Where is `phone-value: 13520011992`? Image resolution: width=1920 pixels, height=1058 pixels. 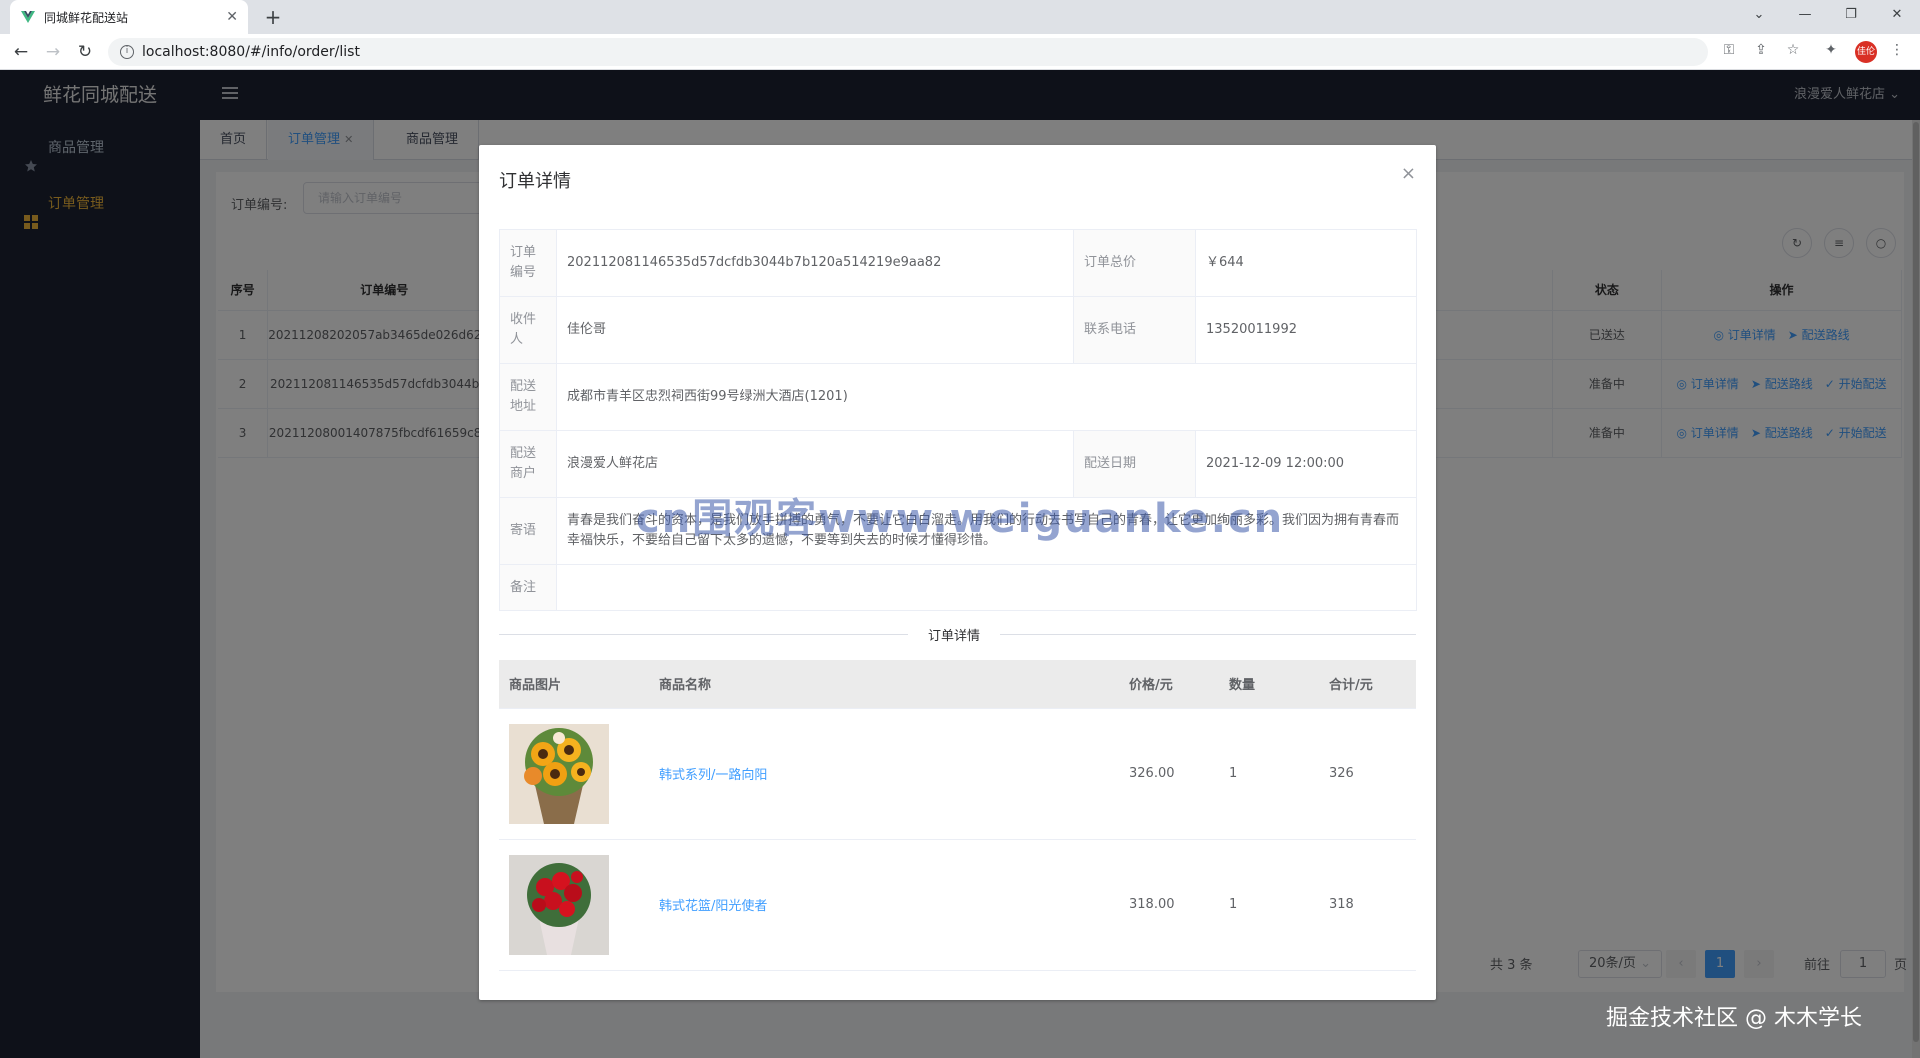
phone-value: 13520011992 is located at coordinates (1306, 330).